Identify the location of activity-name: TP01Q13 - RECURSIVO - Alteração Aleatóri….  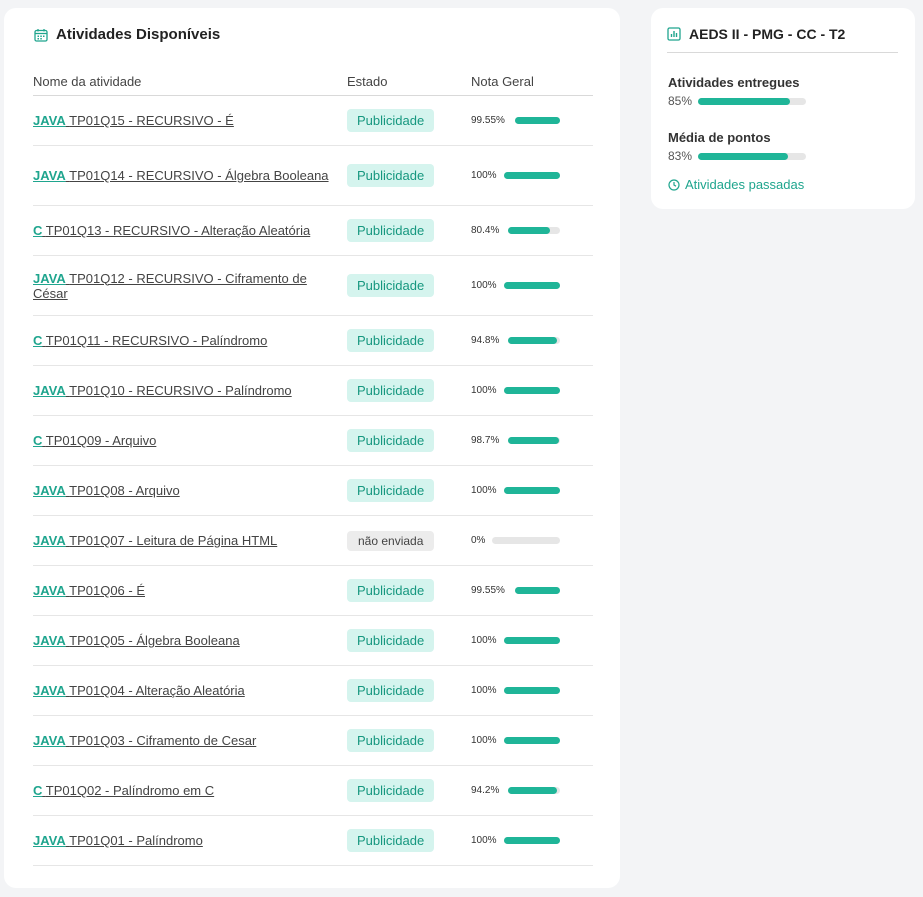
(178, 230).